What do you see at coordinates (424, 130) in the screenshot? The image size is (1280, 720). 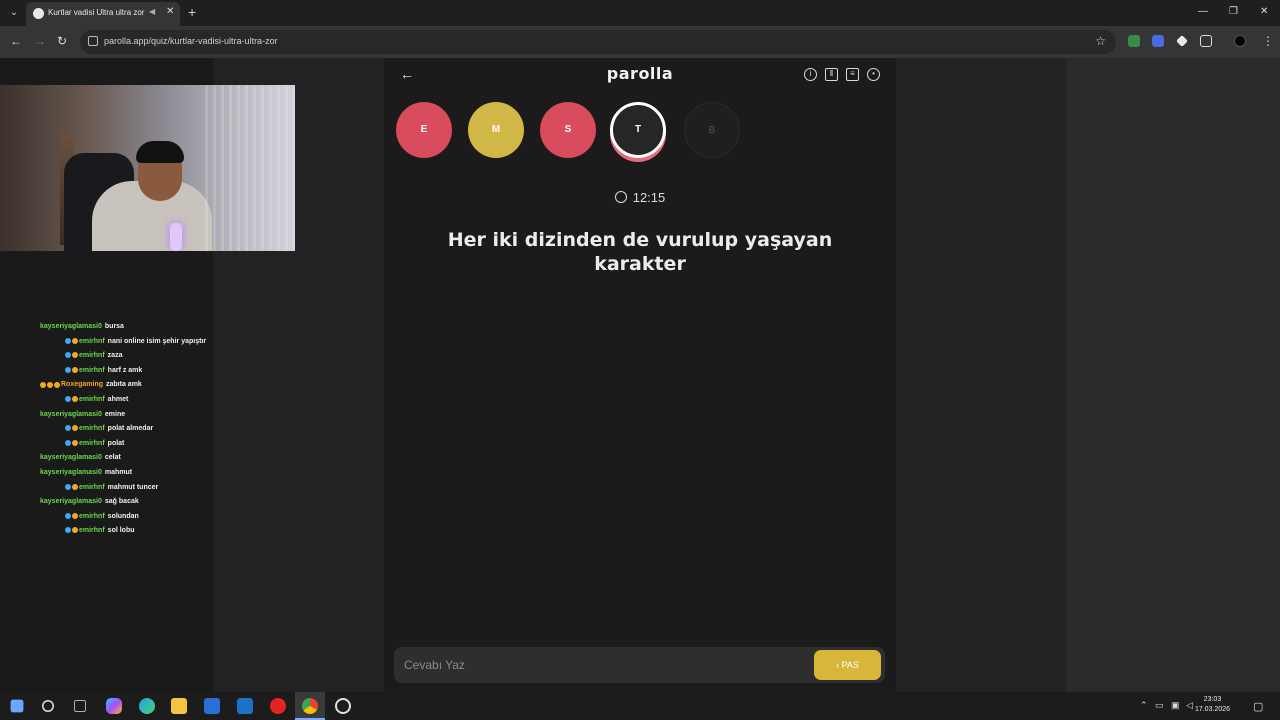 I see `letter-e: E` at bounding box center [424, 130].